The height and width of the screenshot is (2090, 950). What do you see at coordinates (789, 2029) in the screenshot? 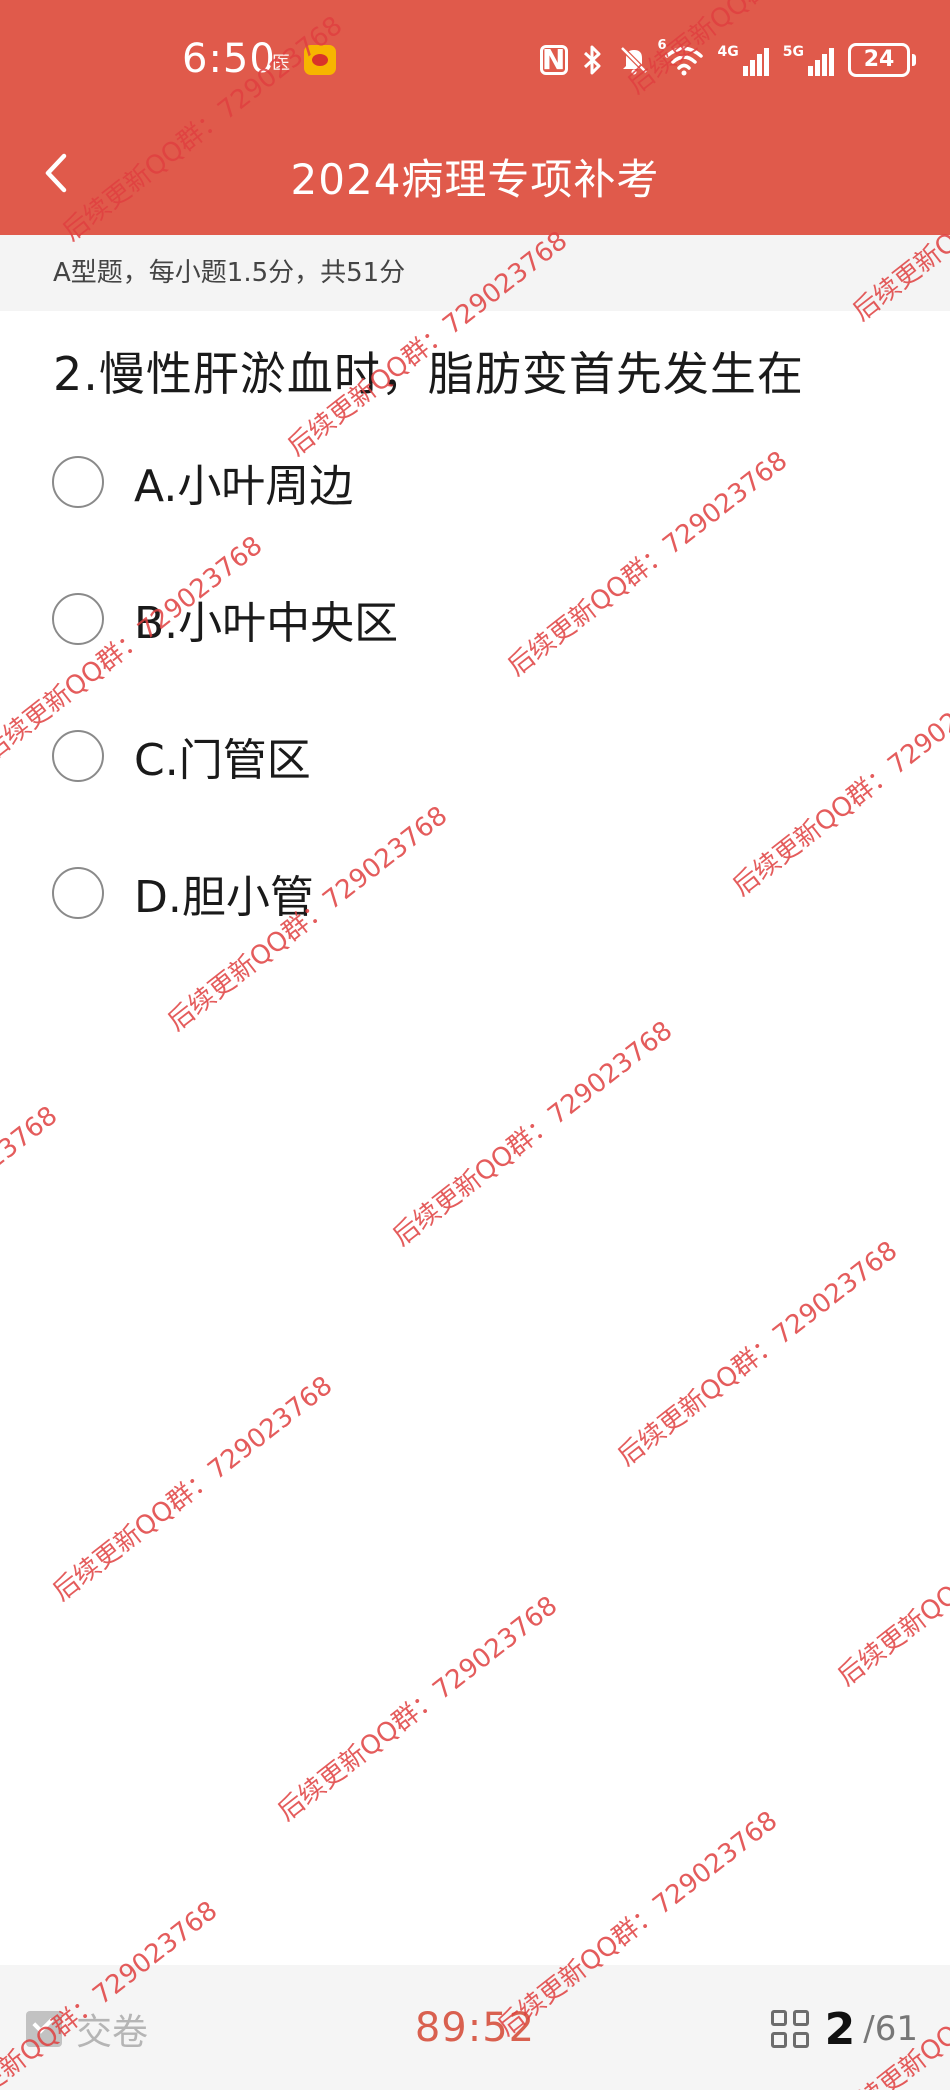
I see `grid-icon` at bounding box center [789, 2029].